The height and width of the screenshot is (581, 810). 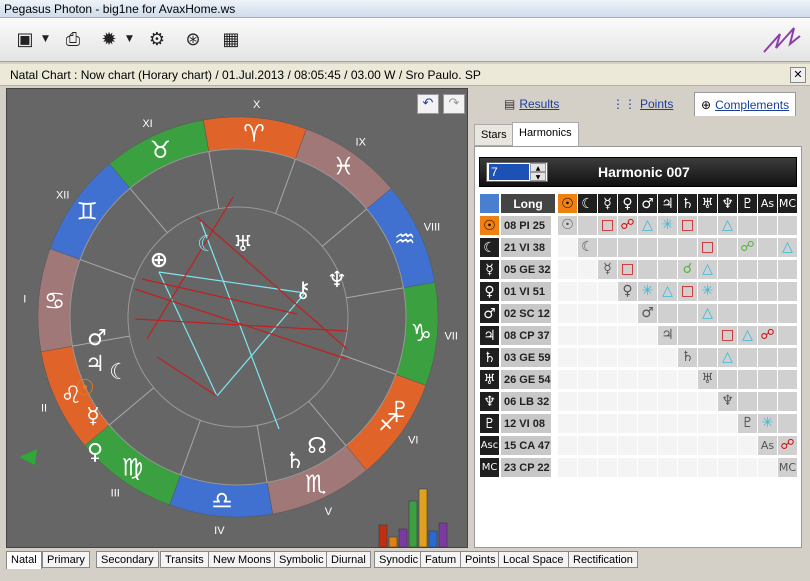 What do you see at coordinates (545, 134) in the screenshot?
I see `subtab-harmonics: Harmonics` at bounding box center [545, 134].